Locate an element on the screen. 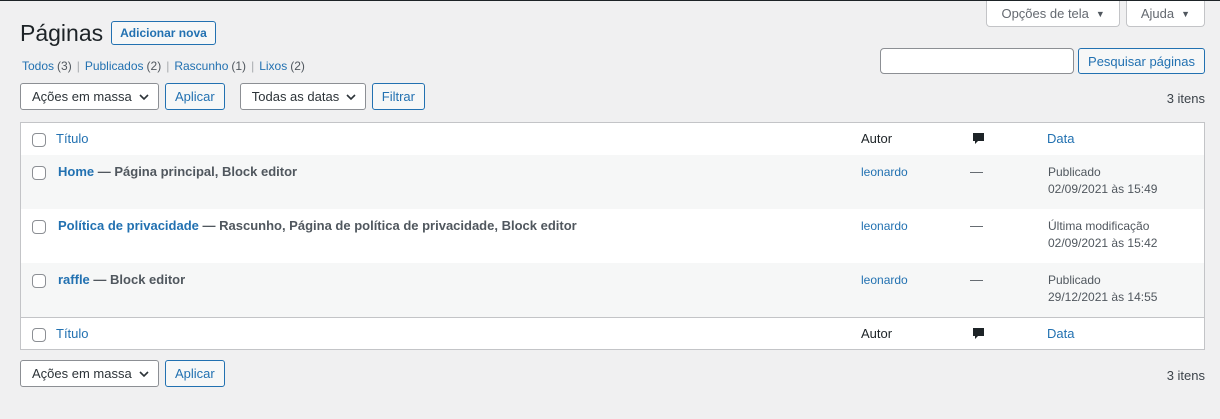 The image size is (1220, 419). title-cell: raffle — Block editor is located at coordinates (121, 279).